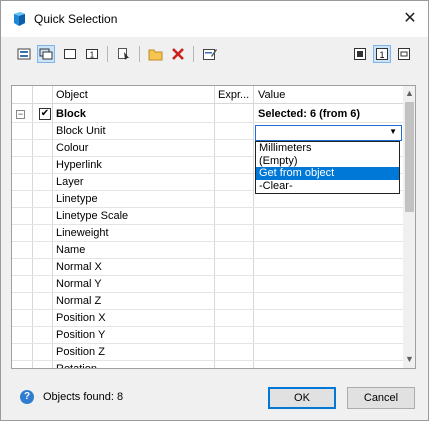  What do you see at coordinates (156, 54) in the screenshot?
I see `open-folder-icon` at bounding box center [156, 54].